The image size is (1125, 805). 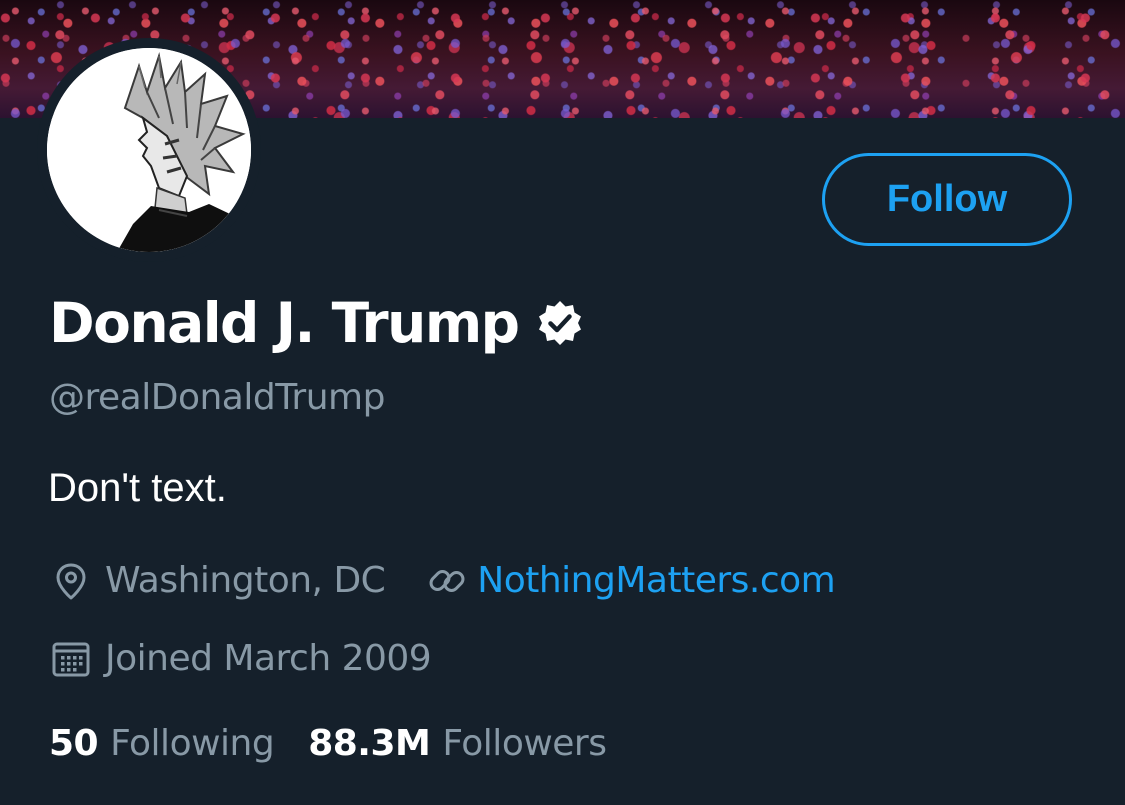 I want to click on followers-stat: 88.3M Followers, so click(x=457, y=744).